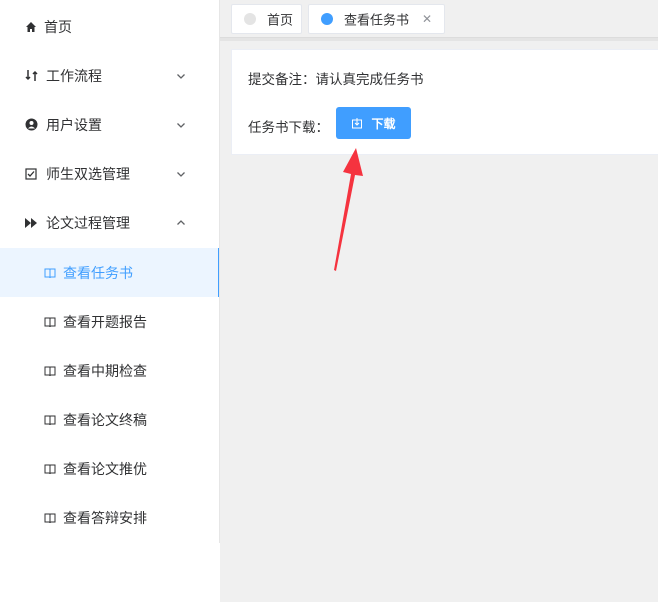 The width and height of the screenshot is (658, 602). I want to click on download-icon, so click(357, 123).